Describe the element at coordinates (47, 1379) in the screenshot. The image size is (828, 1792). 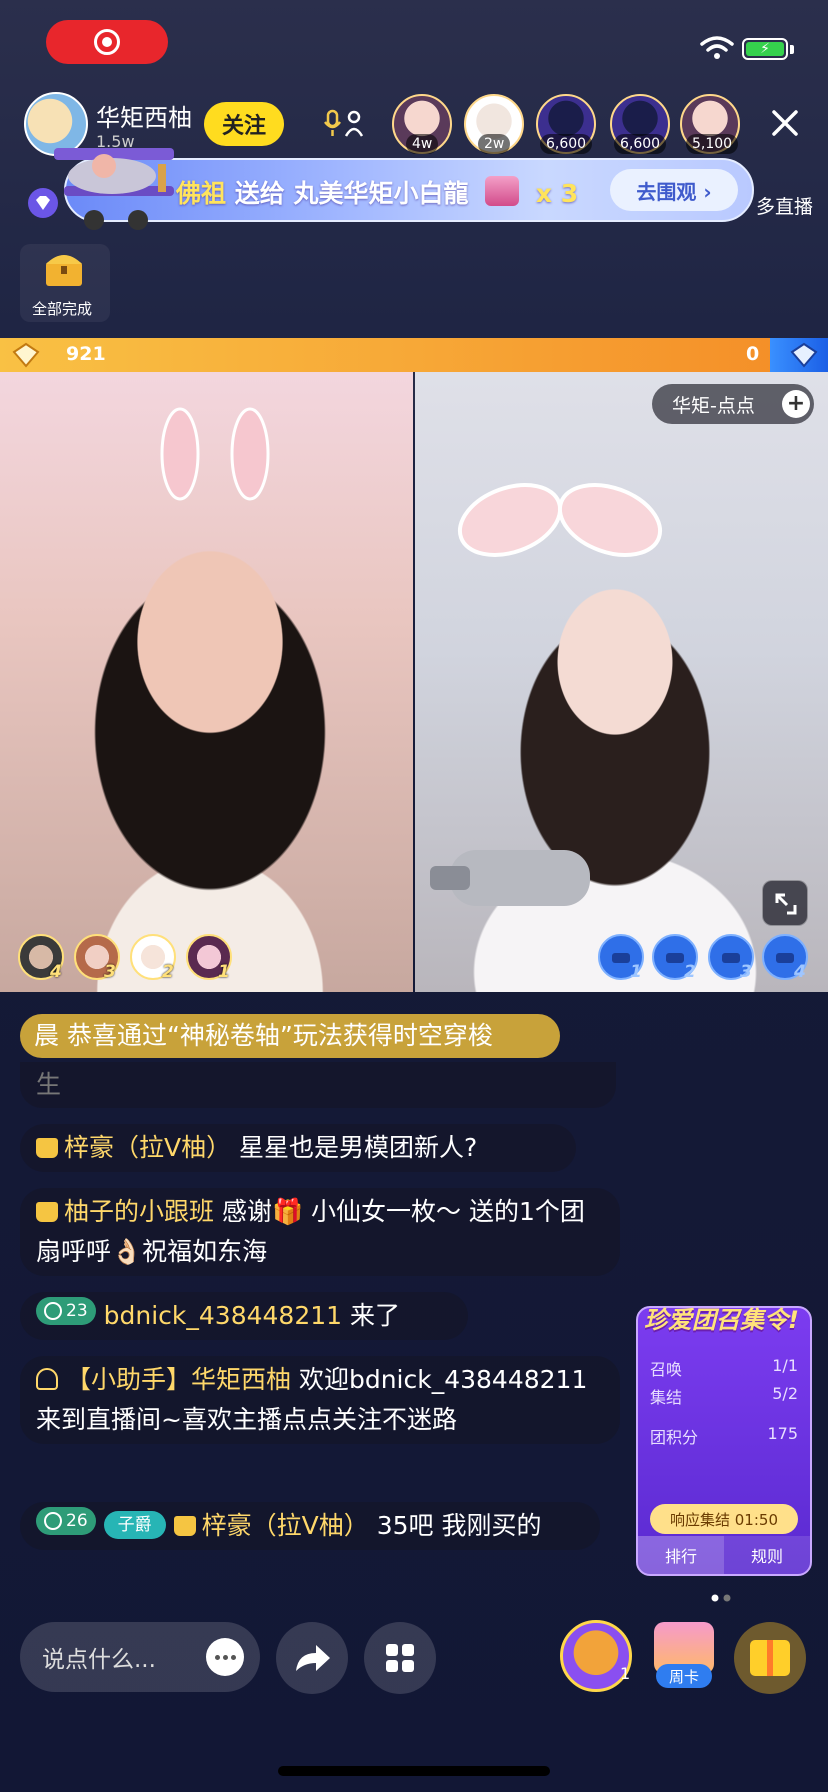
I see `helper-icon` at that location.